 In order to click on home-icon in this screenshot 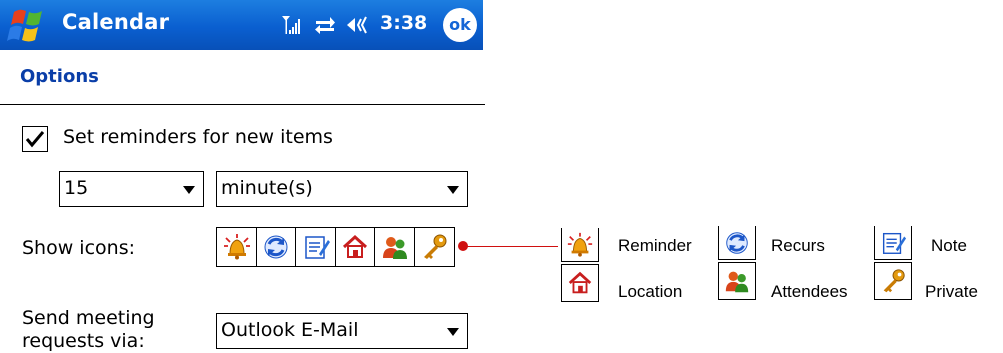, I will do `click(355, 247)`.